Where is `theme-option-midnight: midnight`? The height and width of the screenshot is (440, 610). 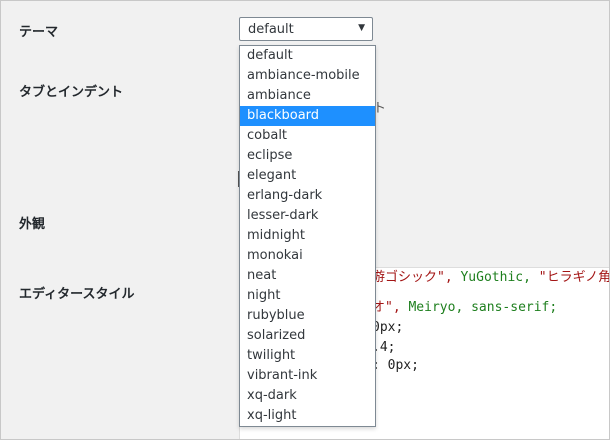 theme-option-midnight: midnight is located at coordinates (307, 236).